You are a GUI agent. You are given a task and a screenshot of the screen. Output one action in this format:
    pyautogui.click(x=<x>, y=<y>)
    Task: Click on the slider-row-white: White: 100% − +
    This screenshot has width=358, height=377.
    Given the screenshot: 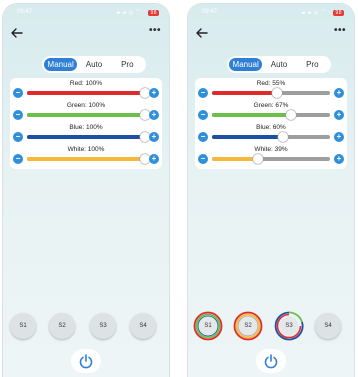 What is the action you would take?
    pyautogui.click(x=86, y=156)
    